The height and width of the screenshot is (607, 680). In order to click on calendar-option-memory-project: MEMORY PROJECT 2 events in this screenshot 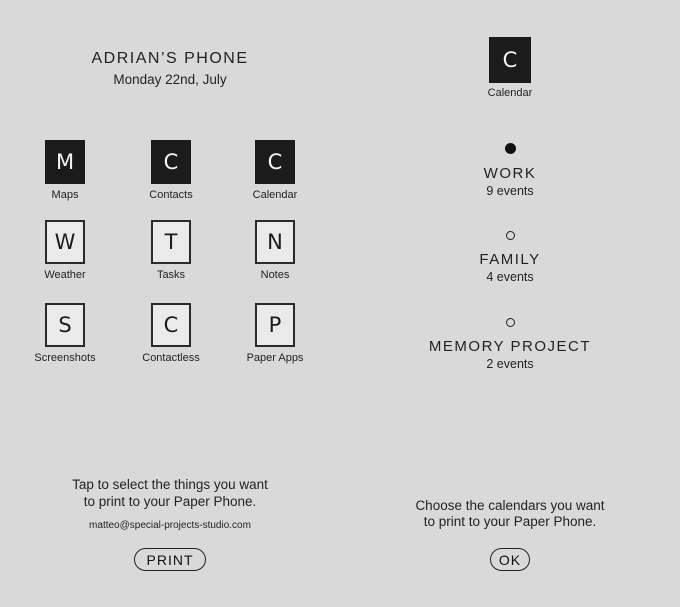, I will do `click(510, 344)`.